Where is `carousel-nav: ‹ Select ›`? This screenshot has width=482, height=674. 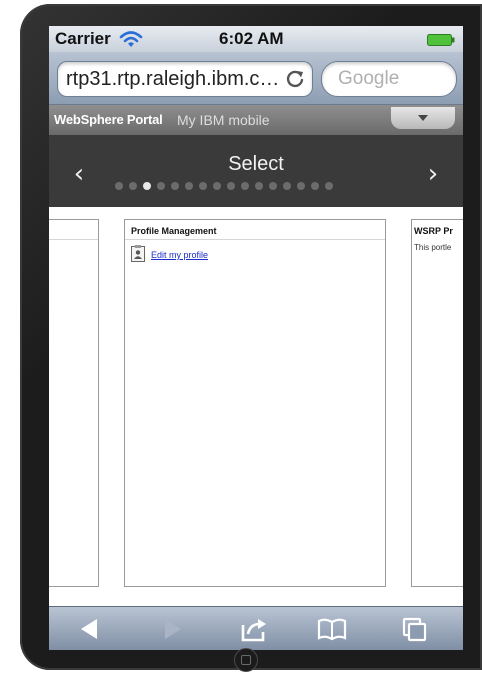
carousel-nav: ‹ Select › is located at coordinates (256, 171).